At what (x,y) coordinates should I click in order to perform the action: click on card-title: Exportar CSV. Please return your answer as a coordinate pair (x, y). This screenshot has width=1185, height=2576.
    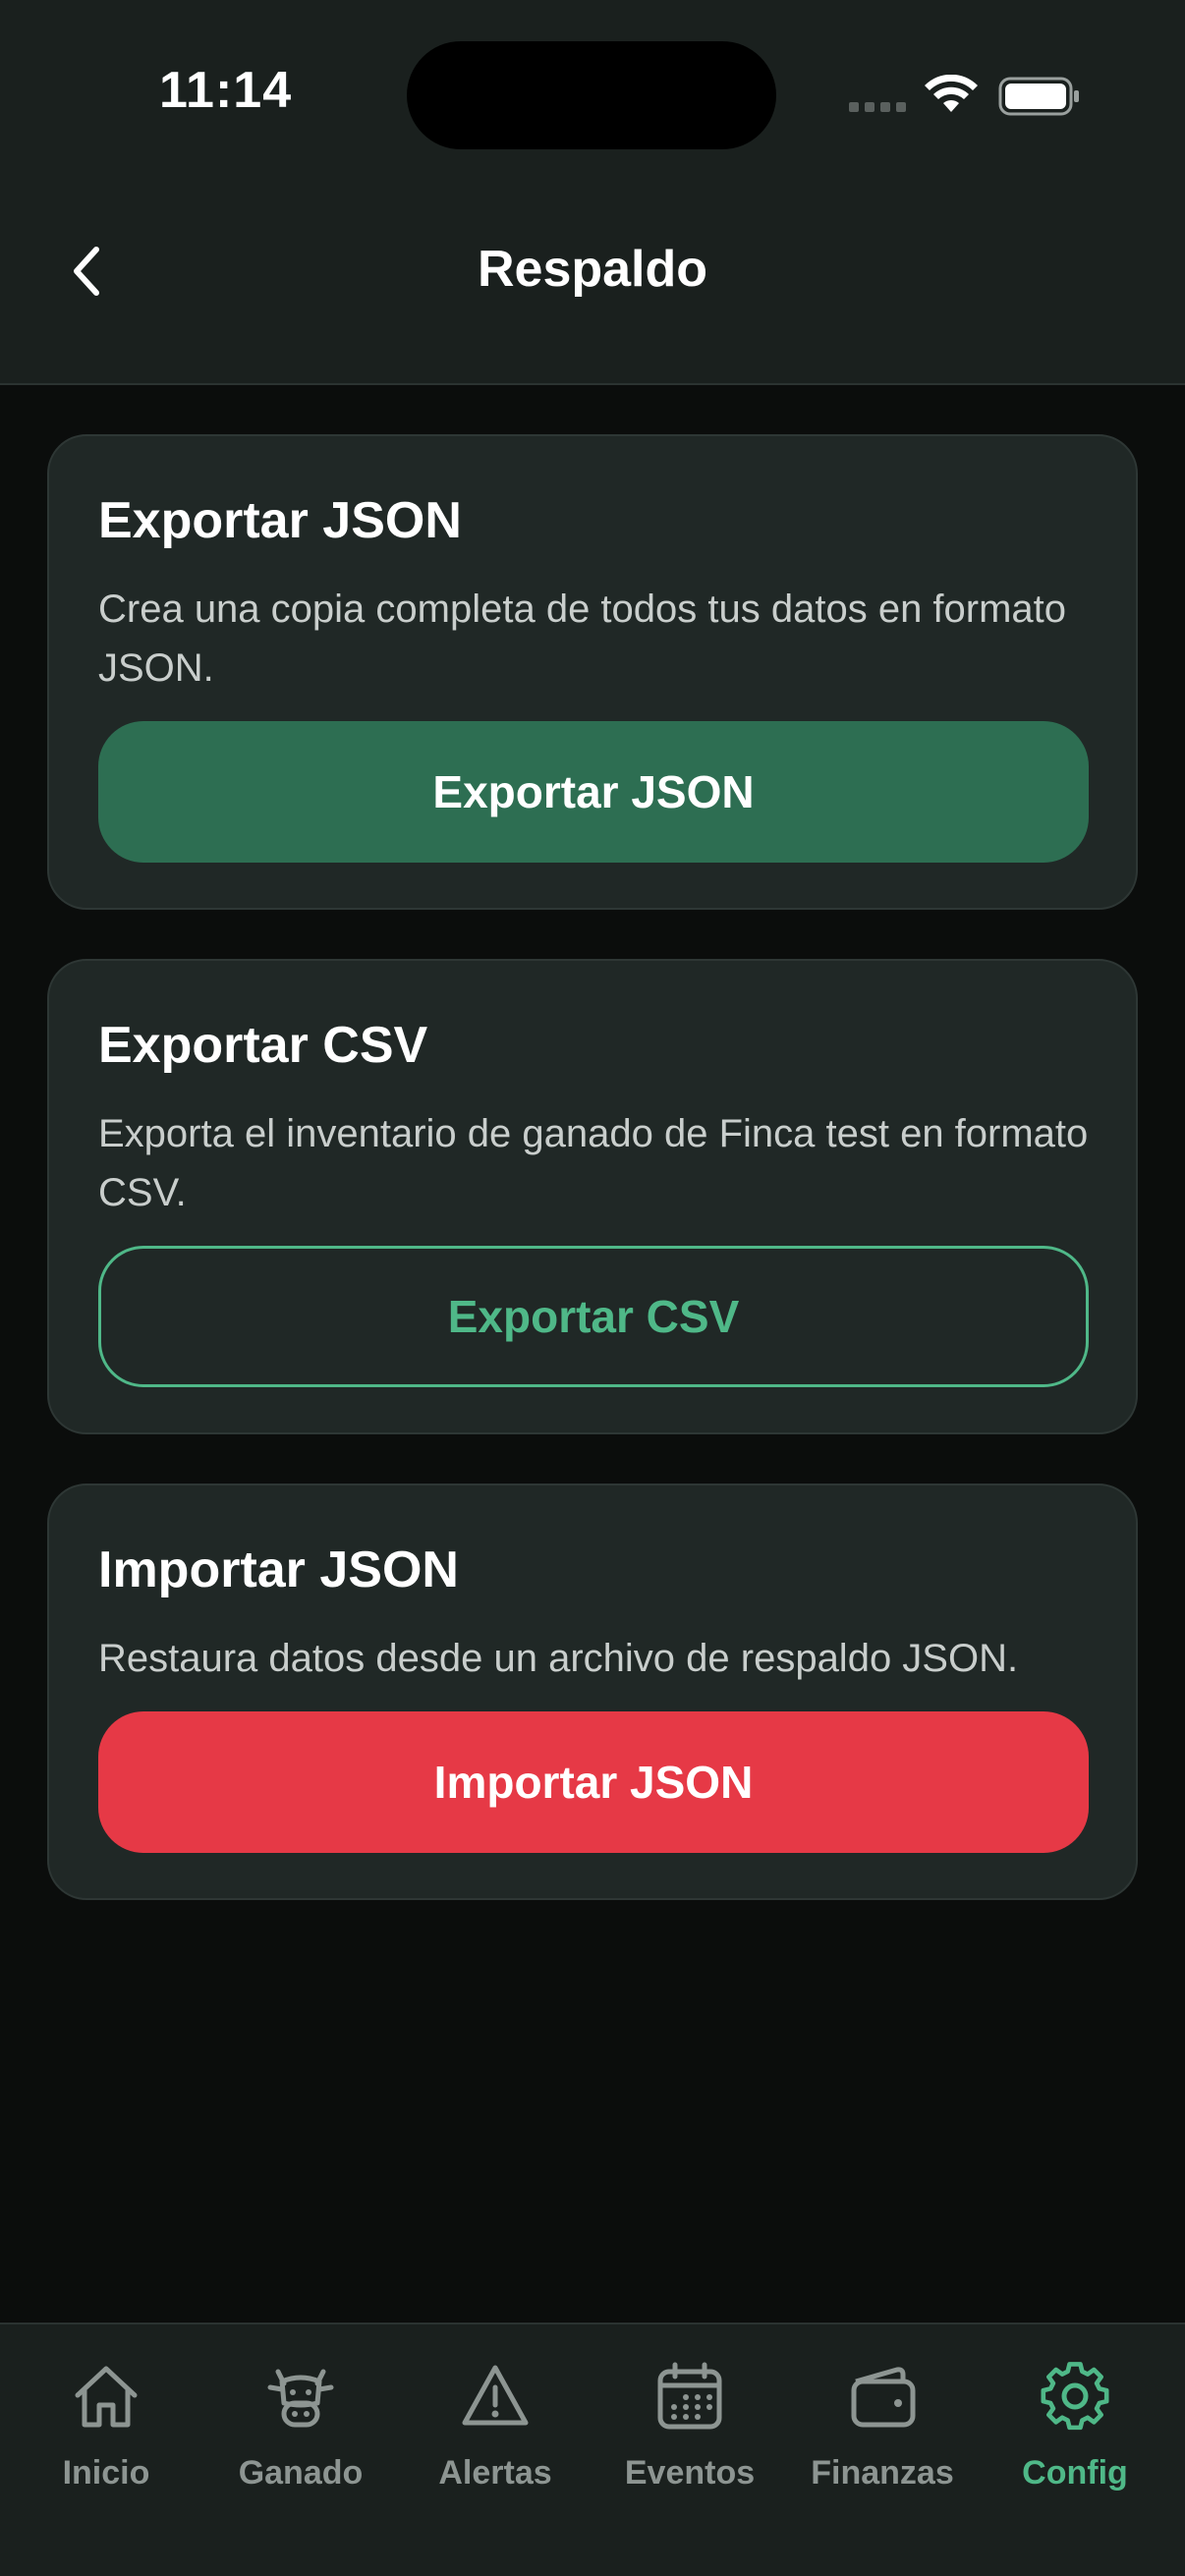
    Looking at the image, I should click on (263, 1045).